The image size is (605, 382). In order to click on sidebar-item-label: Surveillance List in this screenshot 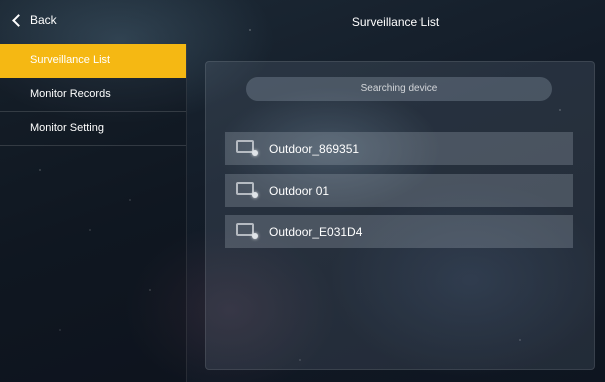, I will do `click(70, 60)`.